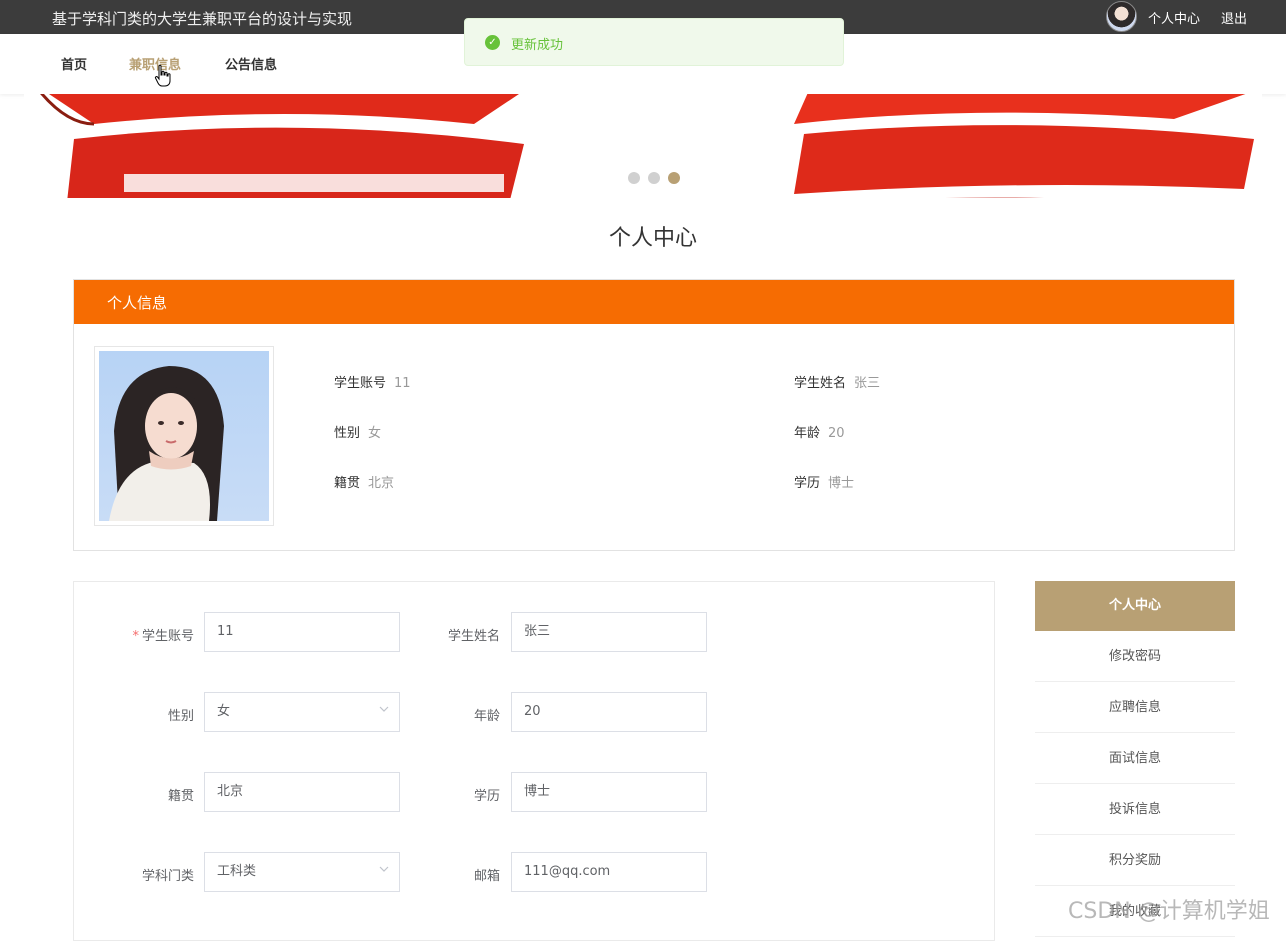 Image resolution: width=1286 pixels, height=941 pixels. Describe the element at coordinates (1234, 17) in the screenshot. I see `logout-link: 退出` at that location.